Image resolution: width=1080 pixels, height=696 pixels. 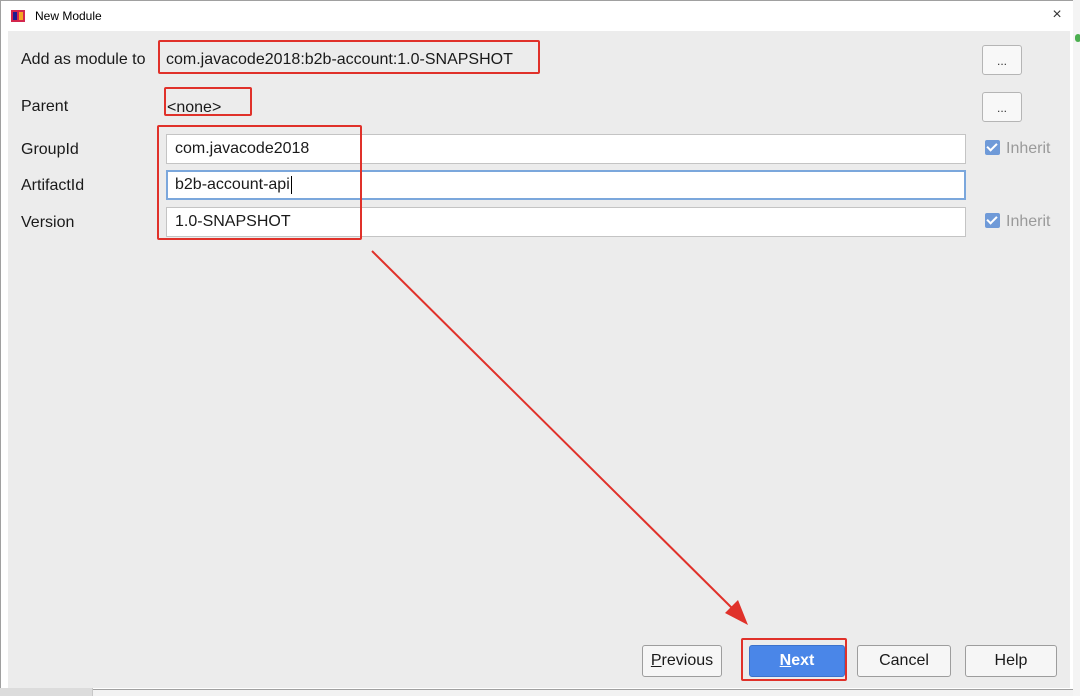 I want to click on version-field: 1.0-SNAPSHOT, so click(x=566, y=222).